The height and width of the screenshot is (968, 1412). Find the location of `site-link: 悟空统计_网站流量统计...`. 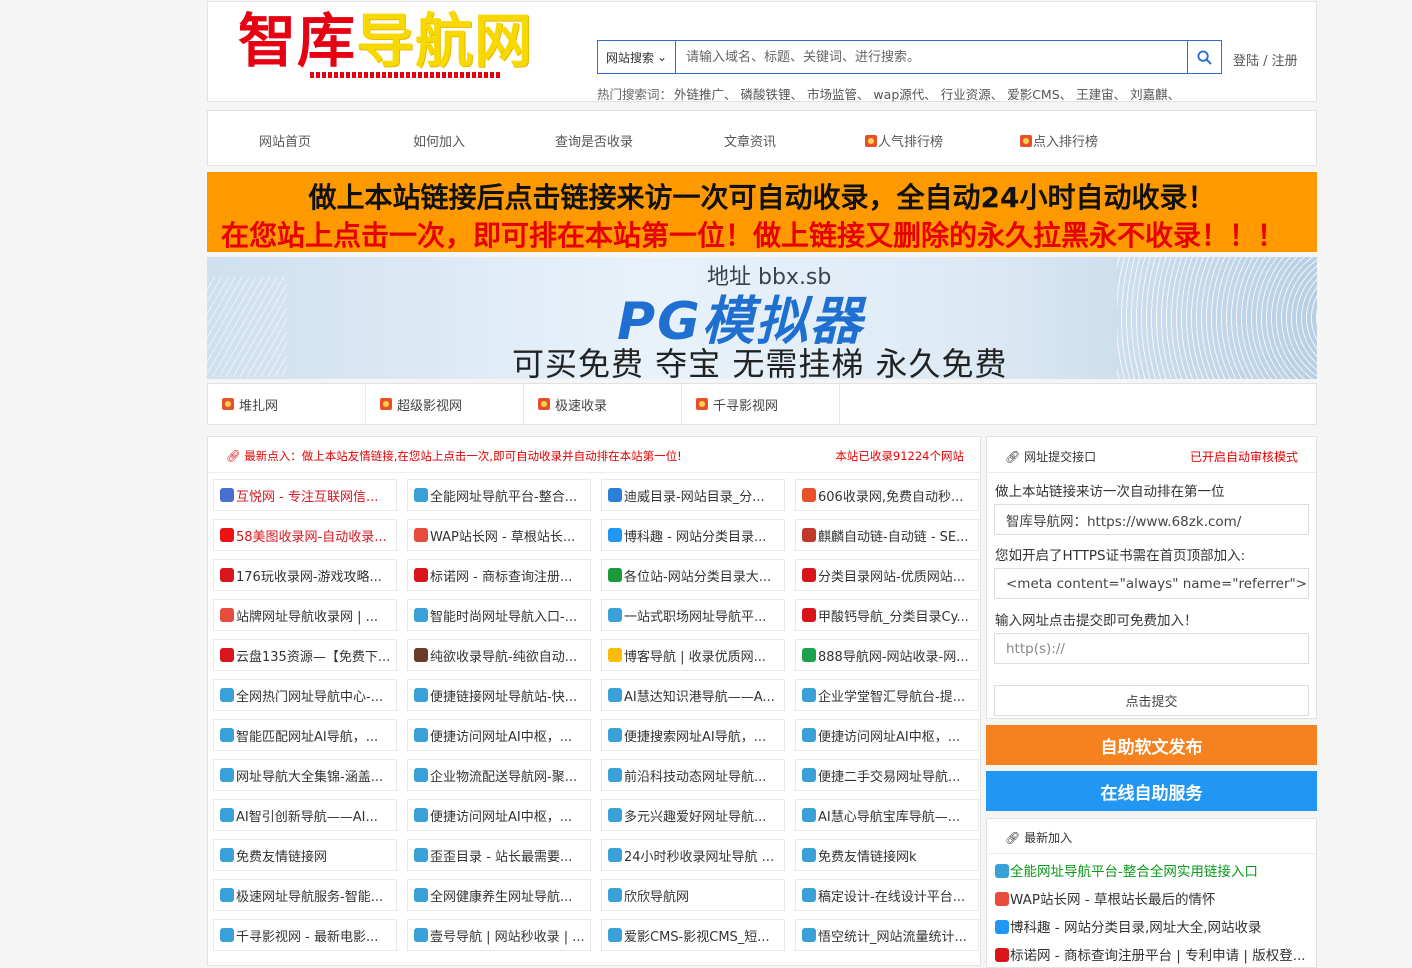

site-link: 悟空统计_网站流量统计... is located at coordinates (887, 935).